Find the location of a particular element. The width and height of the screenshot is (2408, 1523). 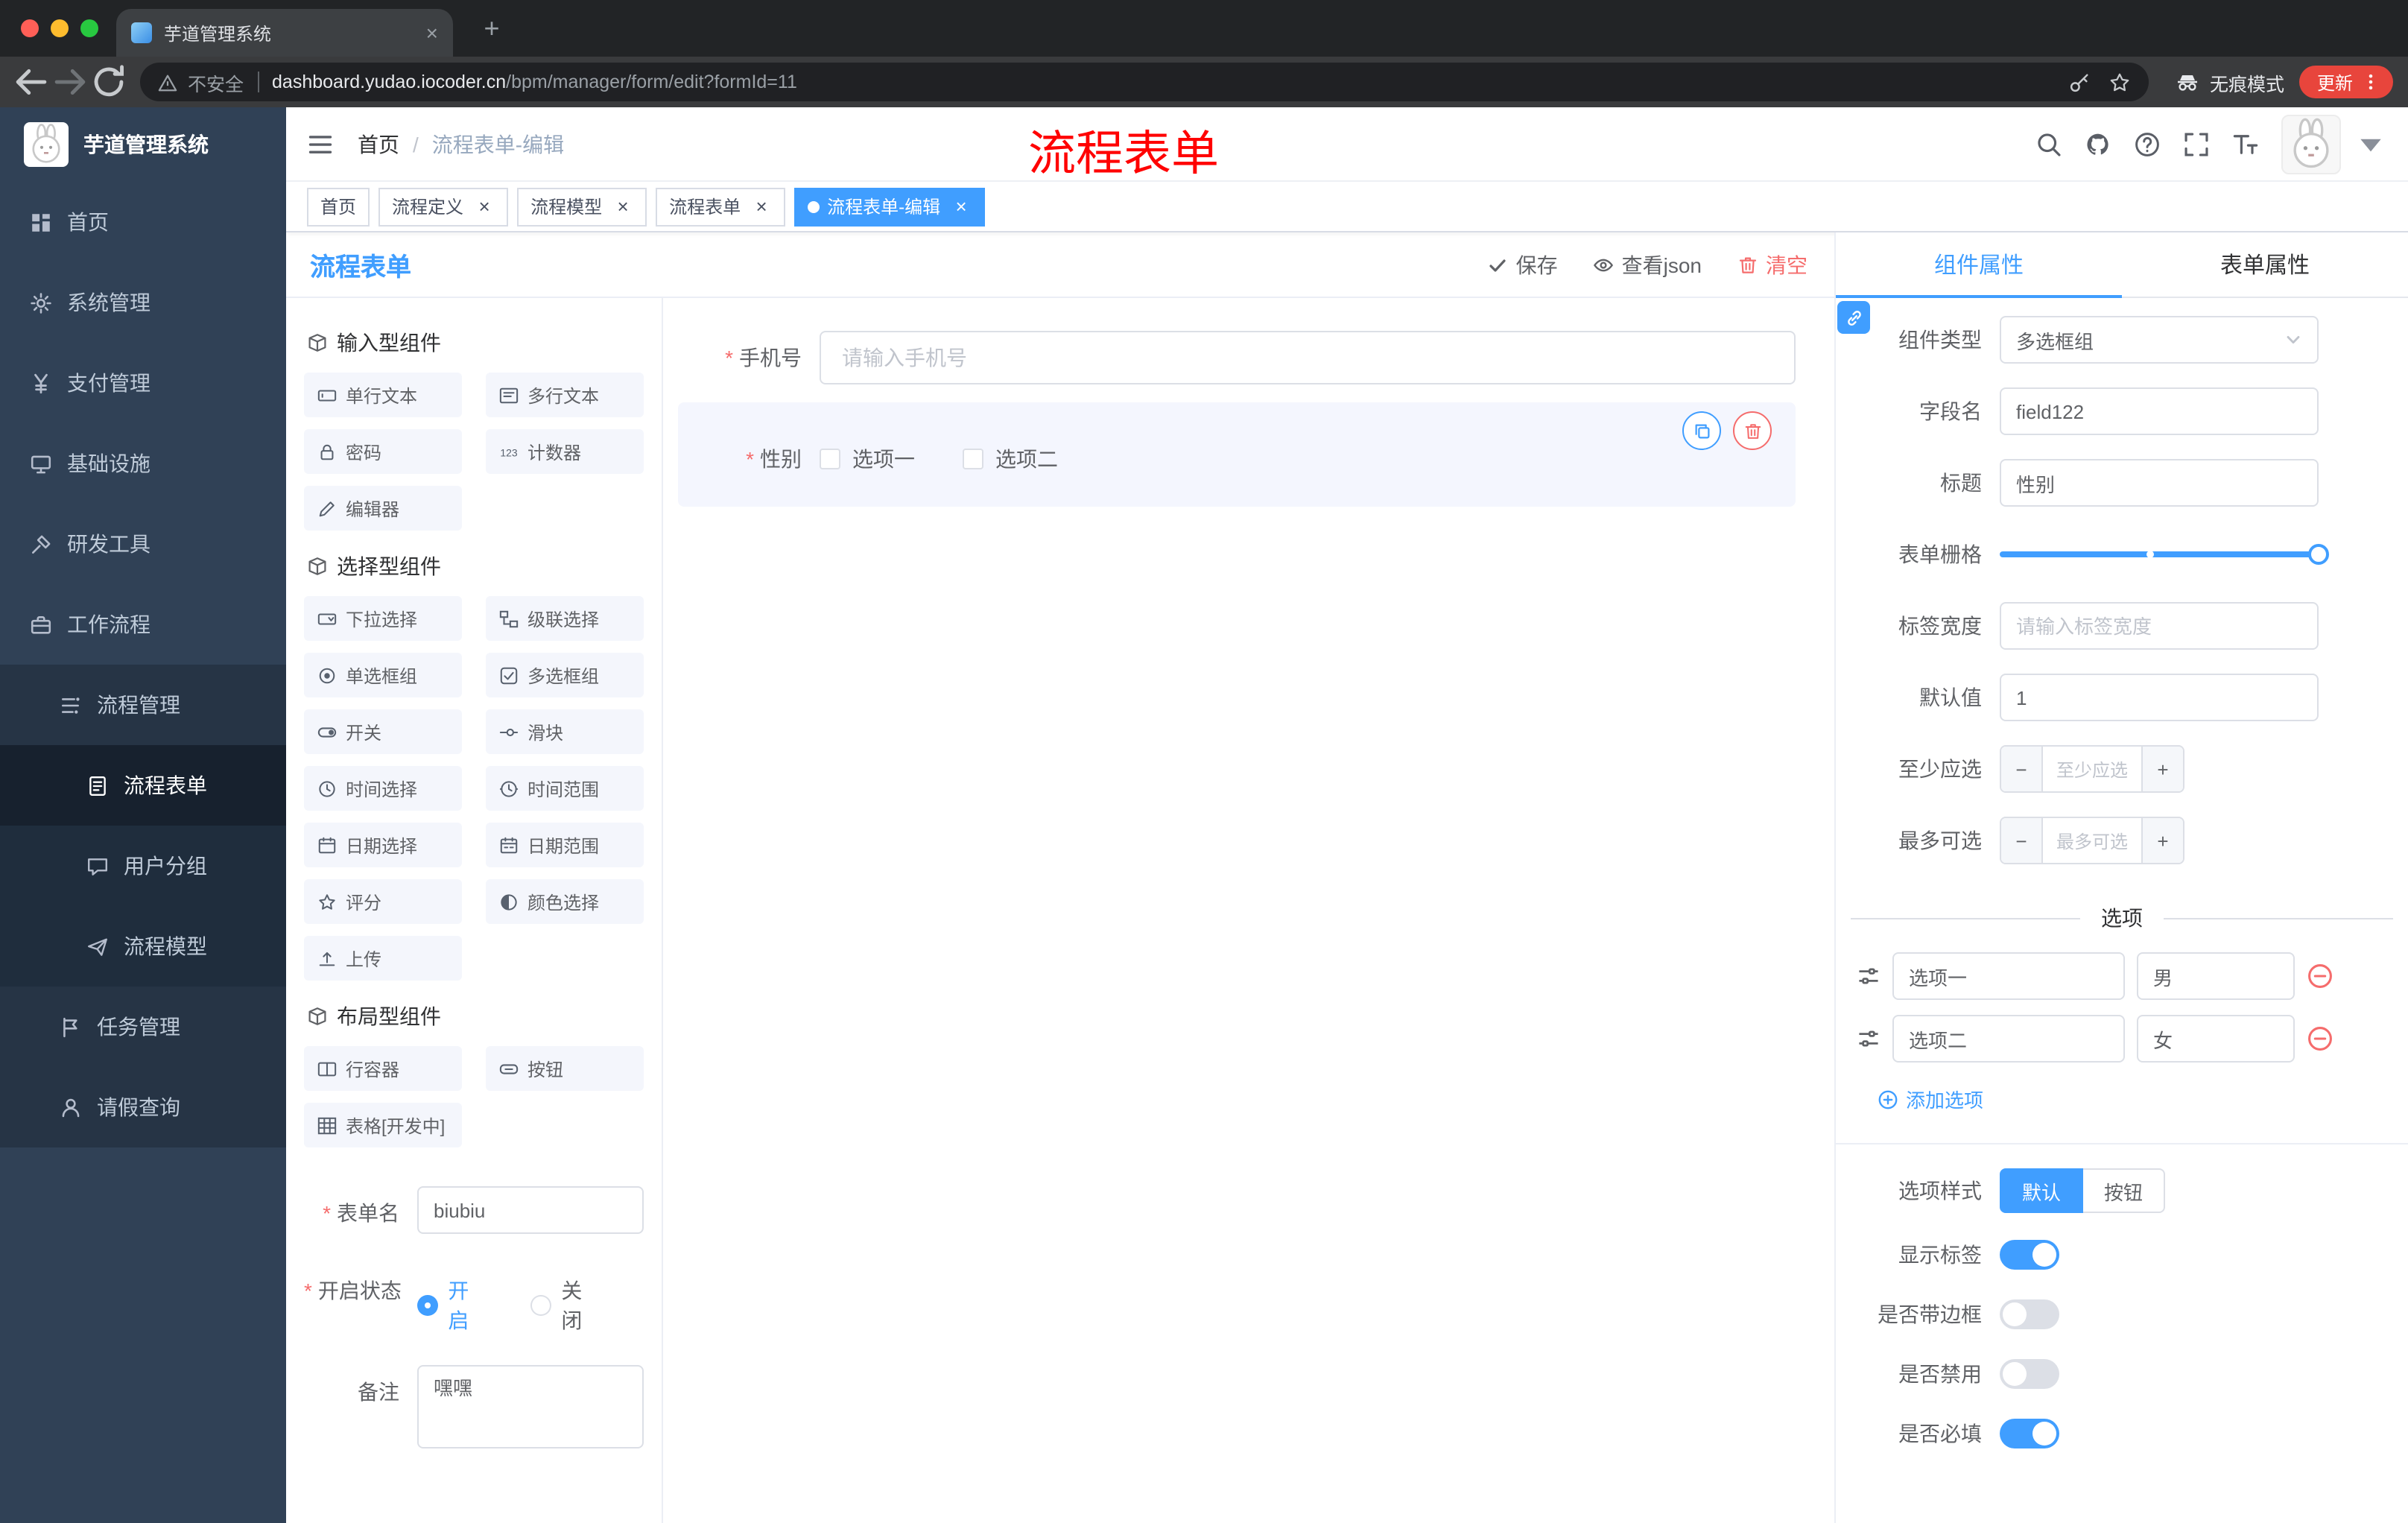

tab-form-props: 表单属性 is located at coordinates (2265, 265).